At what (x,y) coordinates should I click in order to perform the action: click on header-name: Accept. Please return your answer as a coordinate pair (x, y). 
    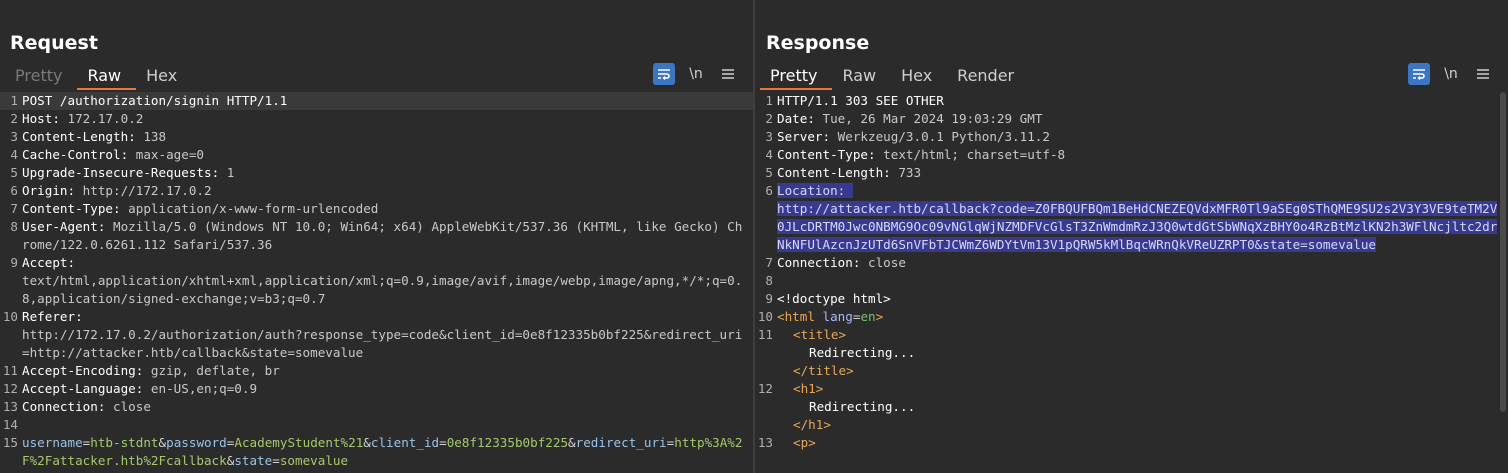
    Looking at the image, I should click on (45, 262).